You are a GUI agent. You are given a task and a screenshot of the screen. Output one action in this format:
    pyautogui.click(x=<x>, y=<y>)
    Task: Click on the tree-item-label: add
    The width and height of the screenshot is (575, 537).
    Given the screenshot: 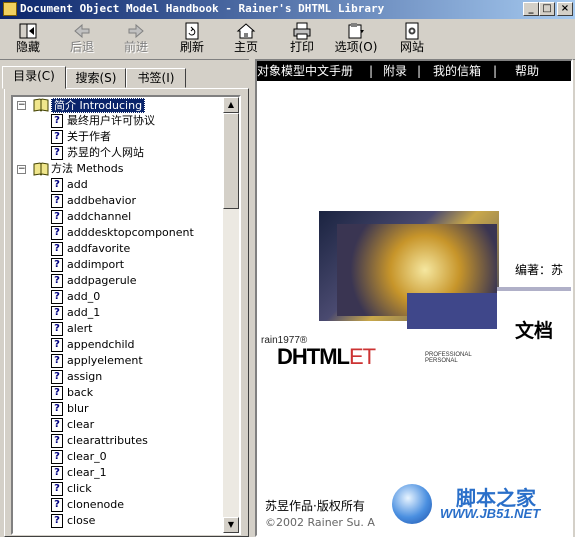 What is the action you would take?
    pyautogui.click(x=77, y=185)
    